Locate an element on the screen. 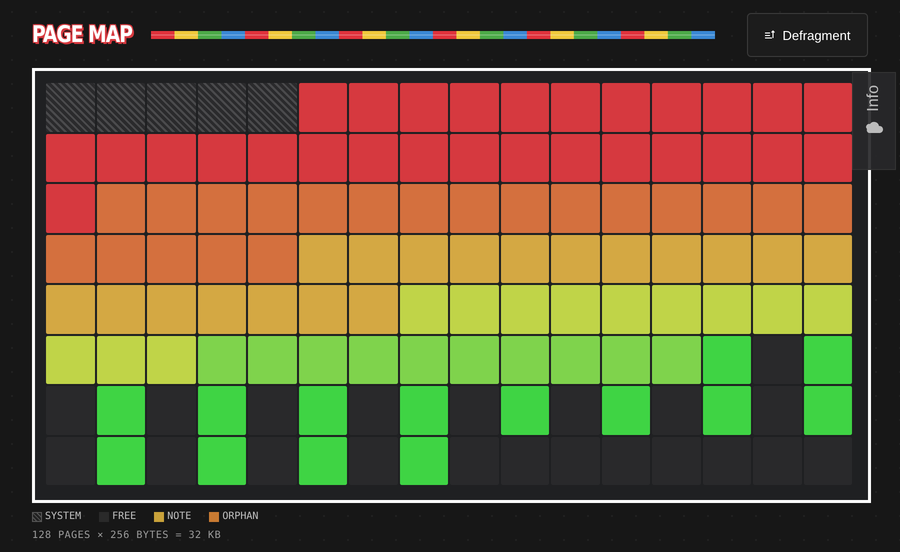 The image size is (900, 552). summary-text: 128 PAGES × 256 BYTES = 32 KB is located at coordinates (127, 535).